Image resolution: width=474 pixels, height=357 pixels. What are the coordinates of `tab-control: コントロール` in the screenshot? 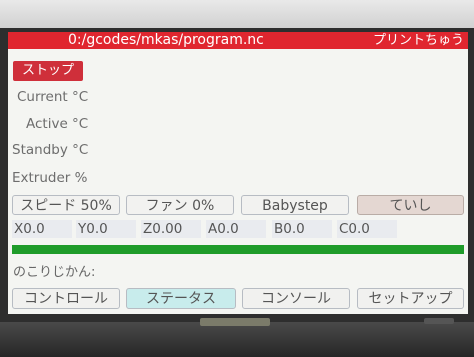 It's located at (66, 298).